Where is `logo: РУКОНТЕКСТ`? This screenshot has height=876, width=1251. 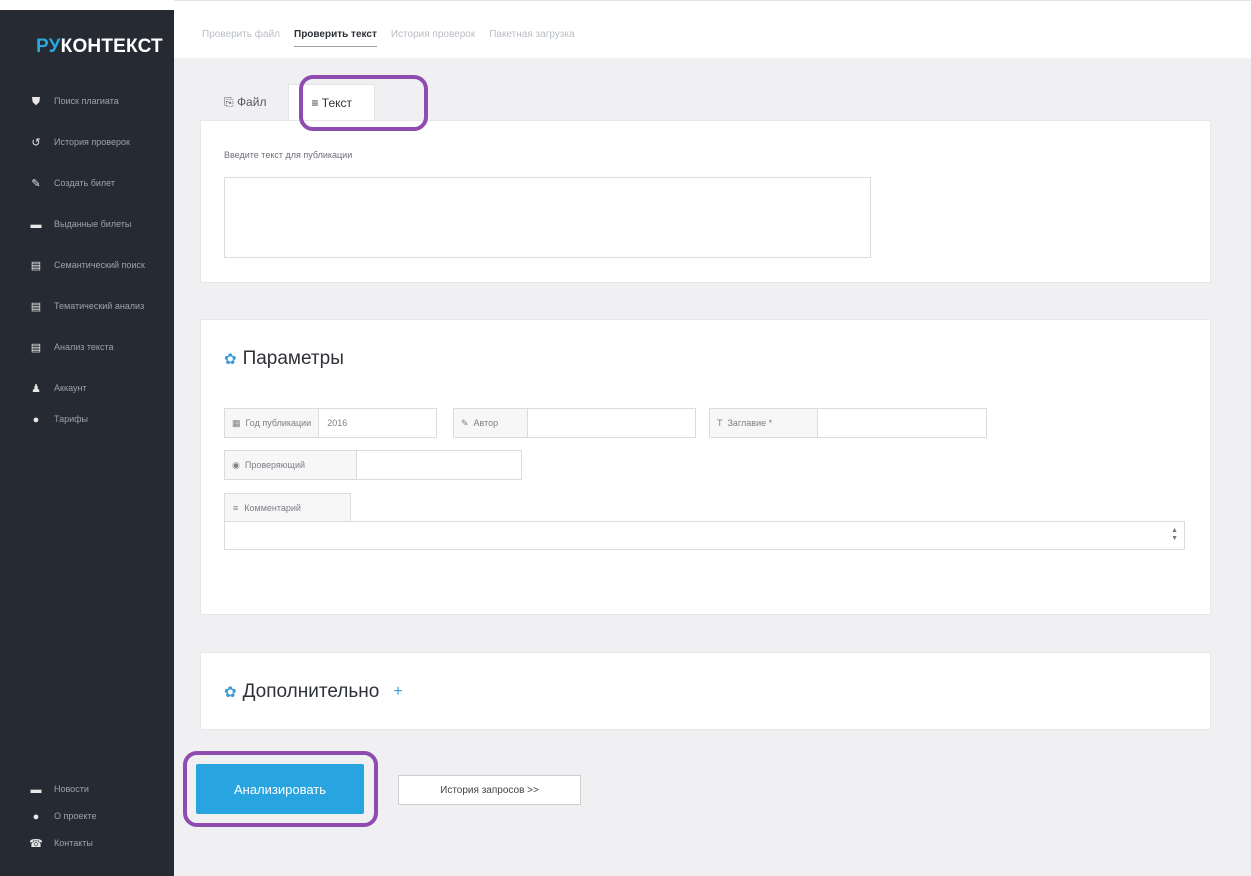
logo: РУКОНТЕКСТ is located at coordinates (99, 47).